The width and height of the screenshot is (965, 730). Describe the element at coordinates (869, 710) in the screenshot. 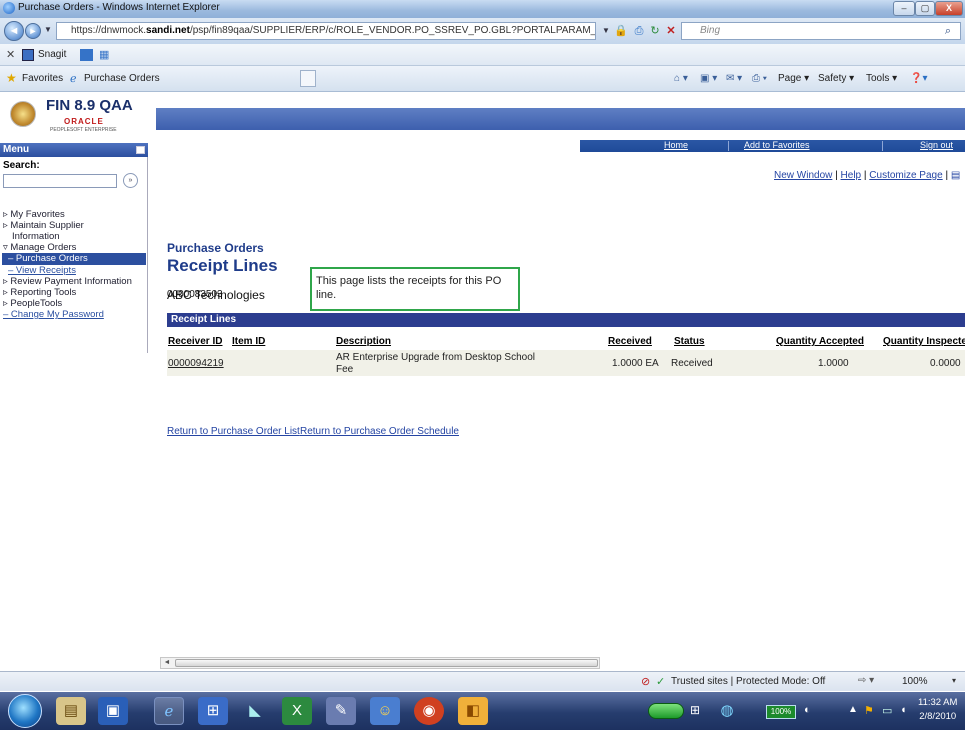

I see `flag-icon: ⚑` at that location.